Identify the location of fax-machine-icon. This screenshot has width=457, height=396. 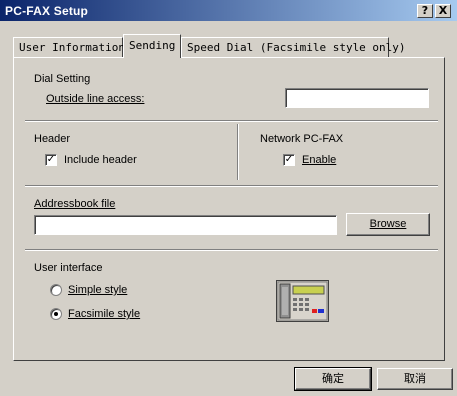
(302, 301).